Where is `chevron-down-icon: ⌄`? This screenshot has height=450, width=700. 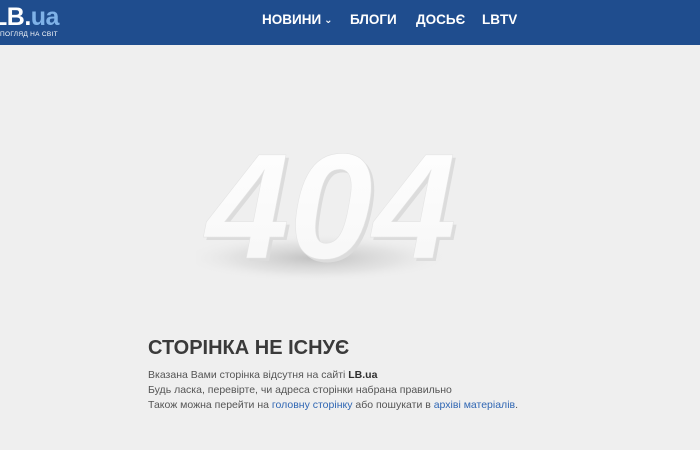
chevron-down-icon: ⌄ is located at coordinates (328, 20).